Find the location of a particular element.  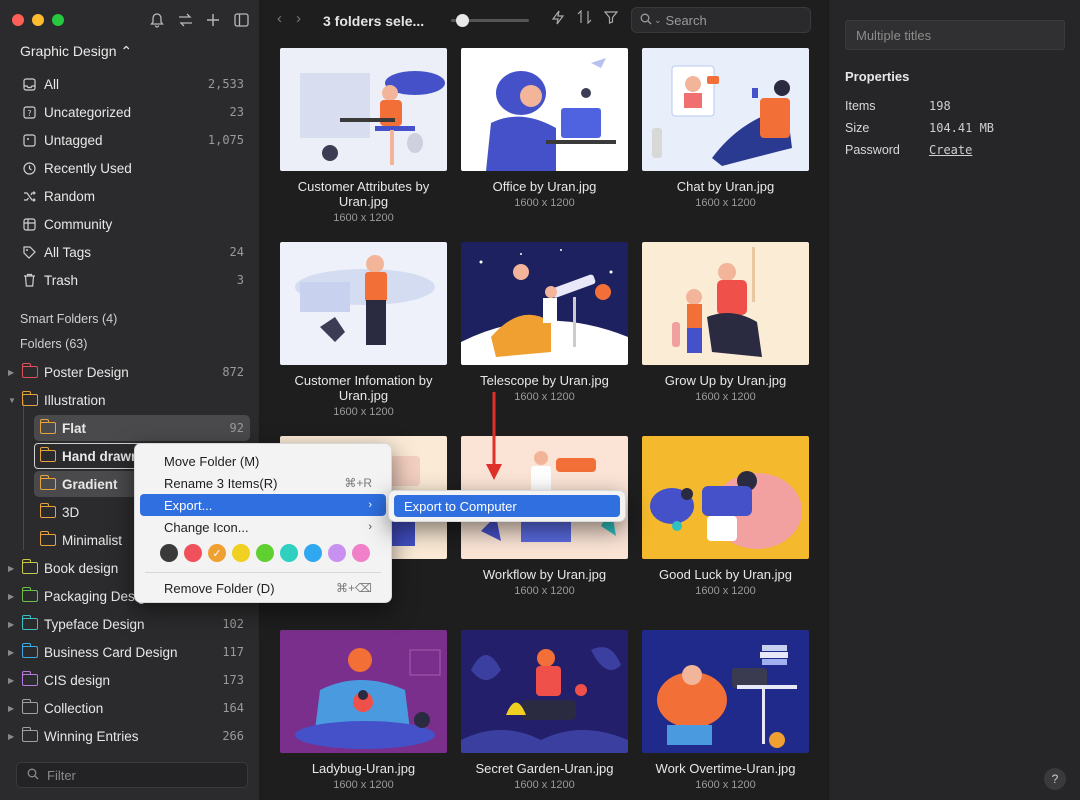

folder-typeface-design: ▶ Typeface Design 102 is located at coordinates (130, 624).